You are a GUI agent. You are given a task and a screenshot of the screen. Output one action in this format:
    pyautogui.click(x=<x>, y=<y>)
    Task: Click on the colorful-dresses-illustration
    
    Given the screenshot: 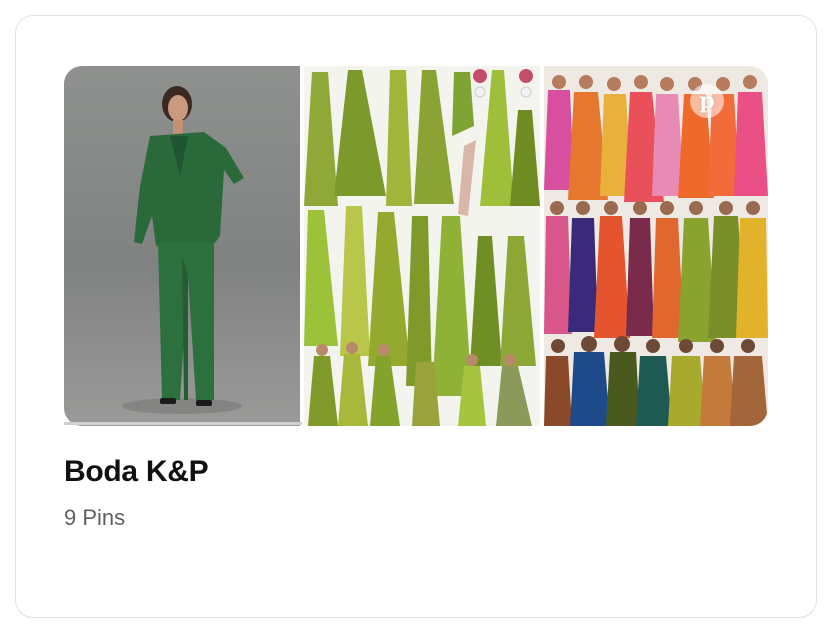 What is the action you would take?
    pyautogui.click(x=656, y=250)
    